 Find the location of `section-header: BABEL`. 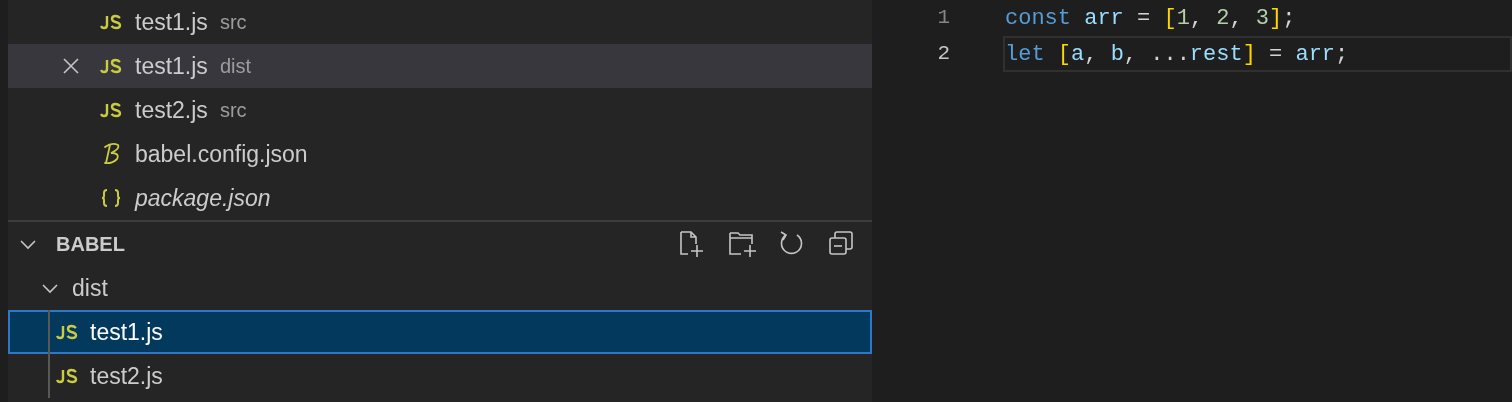

section-header: BABEL is located at coordinates (440, 244).